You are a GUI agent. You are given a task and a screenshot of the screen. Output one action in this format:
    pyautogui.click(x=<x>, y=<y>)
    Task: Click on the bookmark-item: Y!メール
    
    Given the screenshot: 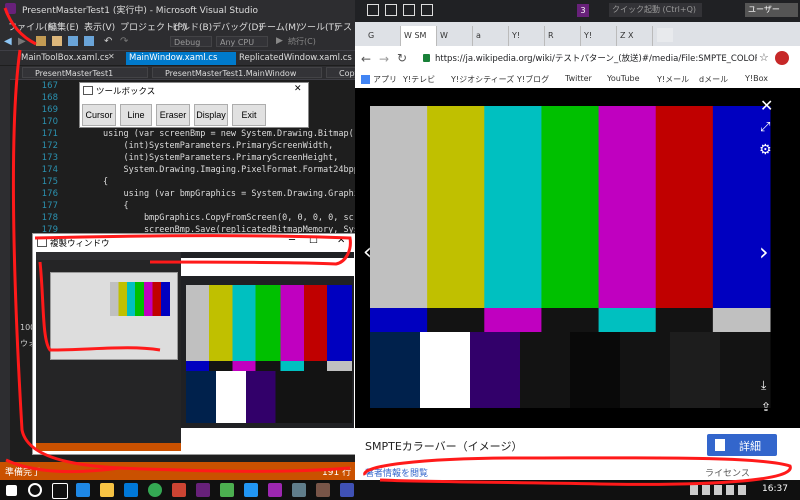 What is the action you would take?
    pyautogui.click(x=673, y=79)
    